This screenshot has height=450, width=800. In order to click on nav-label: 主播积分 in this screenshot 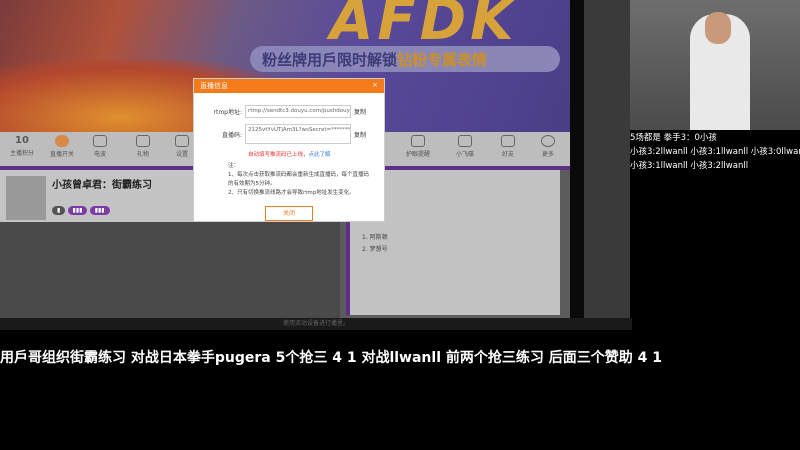, I will do `click(21, 153)`.